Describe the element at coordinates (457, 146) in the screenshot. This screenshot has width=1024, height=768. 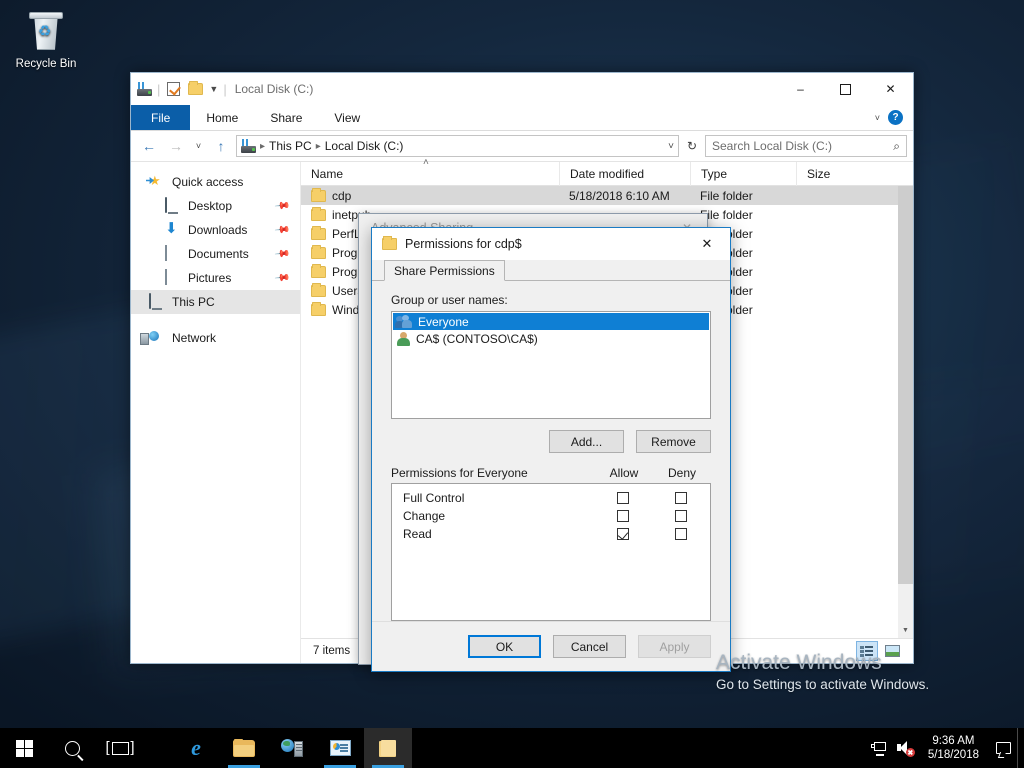
I see `breadcrumb-bar: ▸ This PC ▸ Local Disk (C:) ˅` at that location.